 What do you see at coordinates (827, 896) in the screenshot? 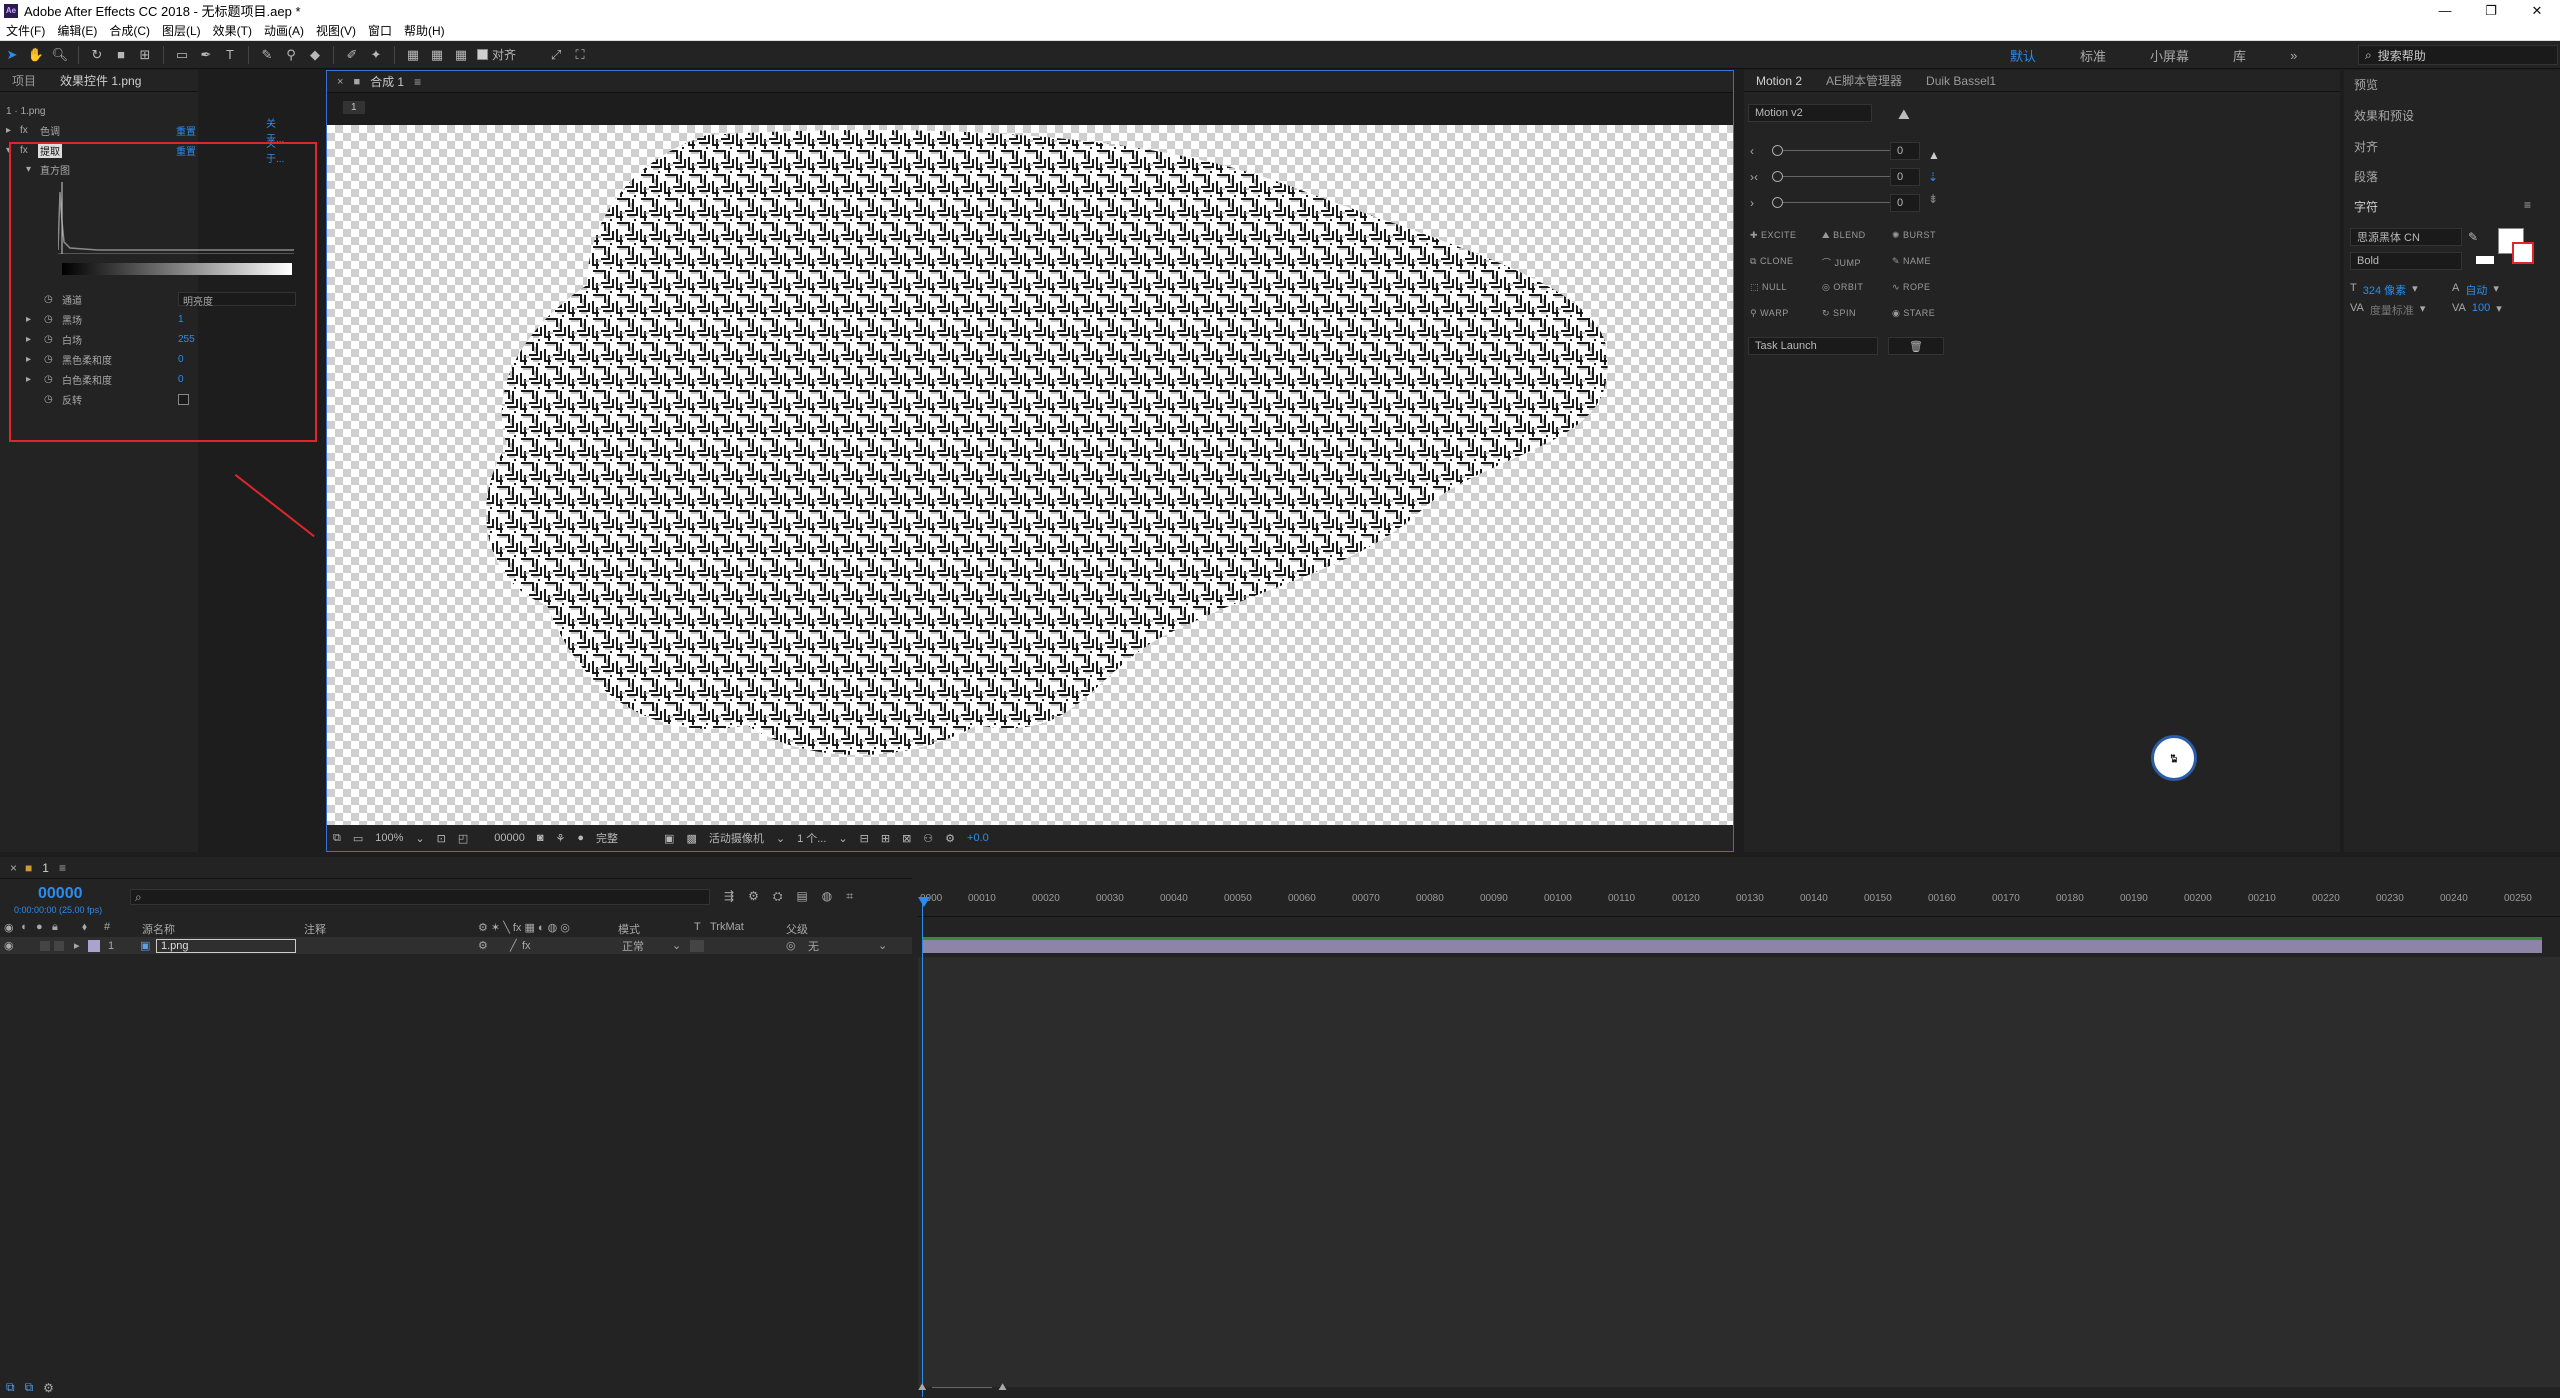
I see `motion-blur-icon: ◍` at bounding box center [827, 896].